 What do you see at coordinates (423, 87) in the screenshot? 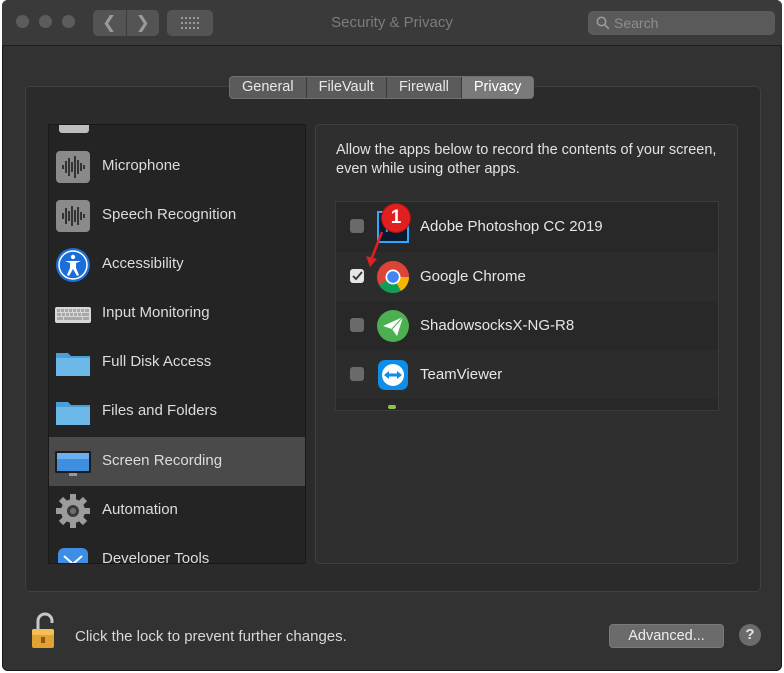
I see `tab-firewall: Firewall` at bounding box center [423, 87].